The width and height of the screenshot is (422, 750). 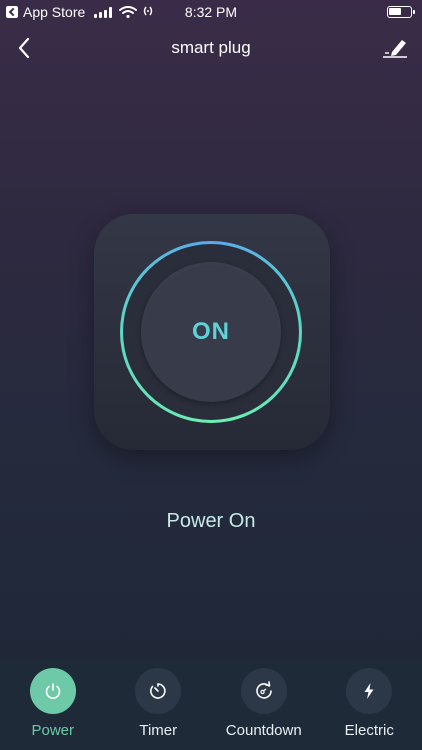 What do you see at coordinates (53, 730) in the screenshot?
I see `tab-power-label: Power` at bounding box center [53, 730].